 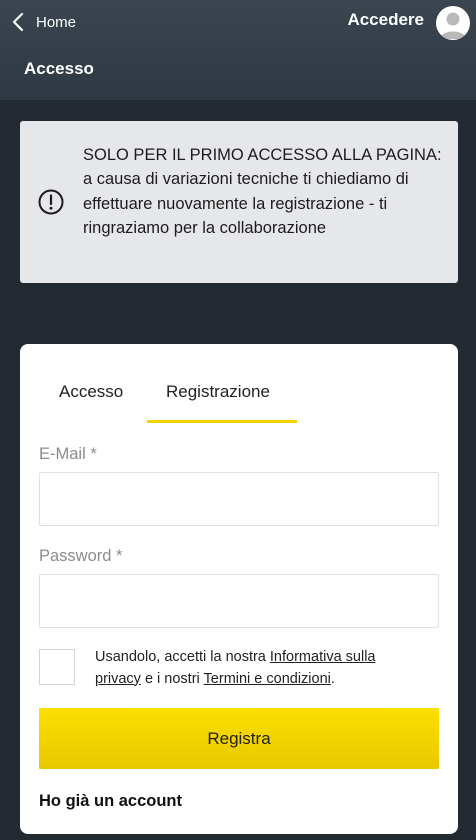 I want to click on top-bar: Home Accedere Accesso, so click(x=238, y=50).